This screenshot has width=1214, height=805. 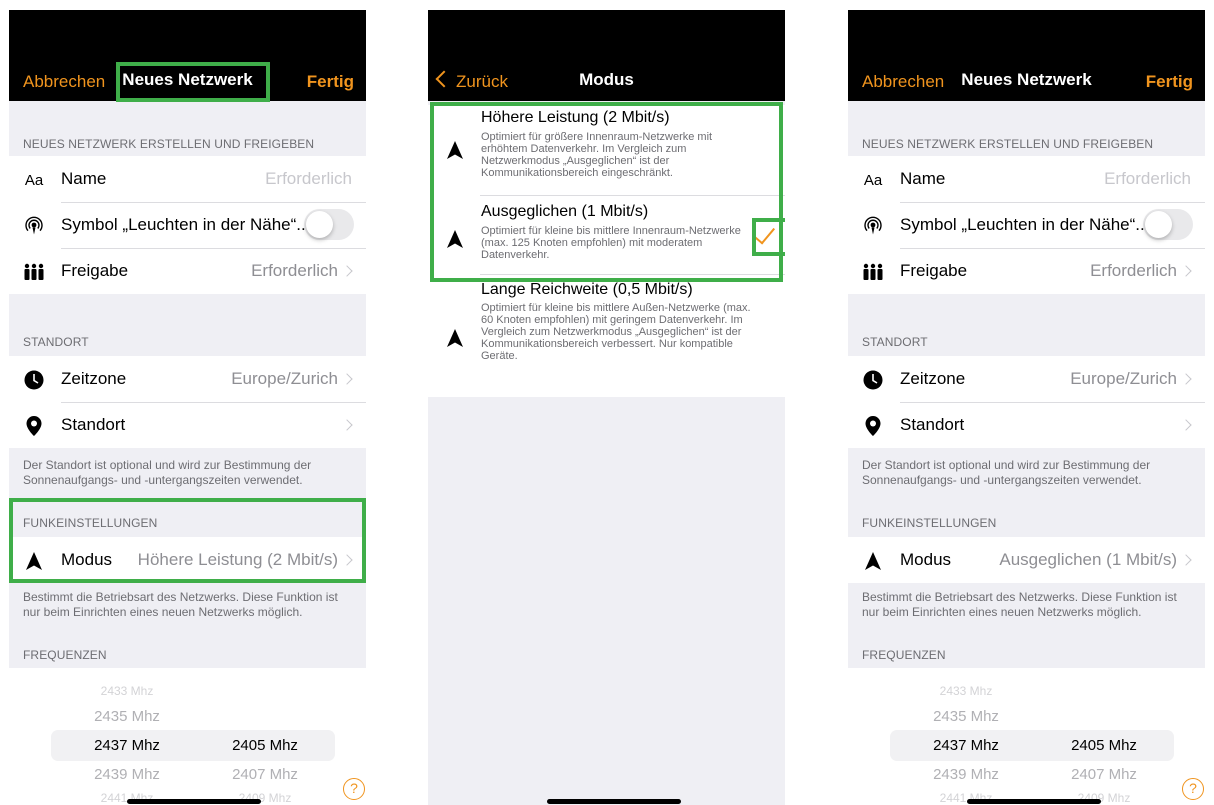 I want to click on text-format-icon: Aa, so click(x=34, y=180).